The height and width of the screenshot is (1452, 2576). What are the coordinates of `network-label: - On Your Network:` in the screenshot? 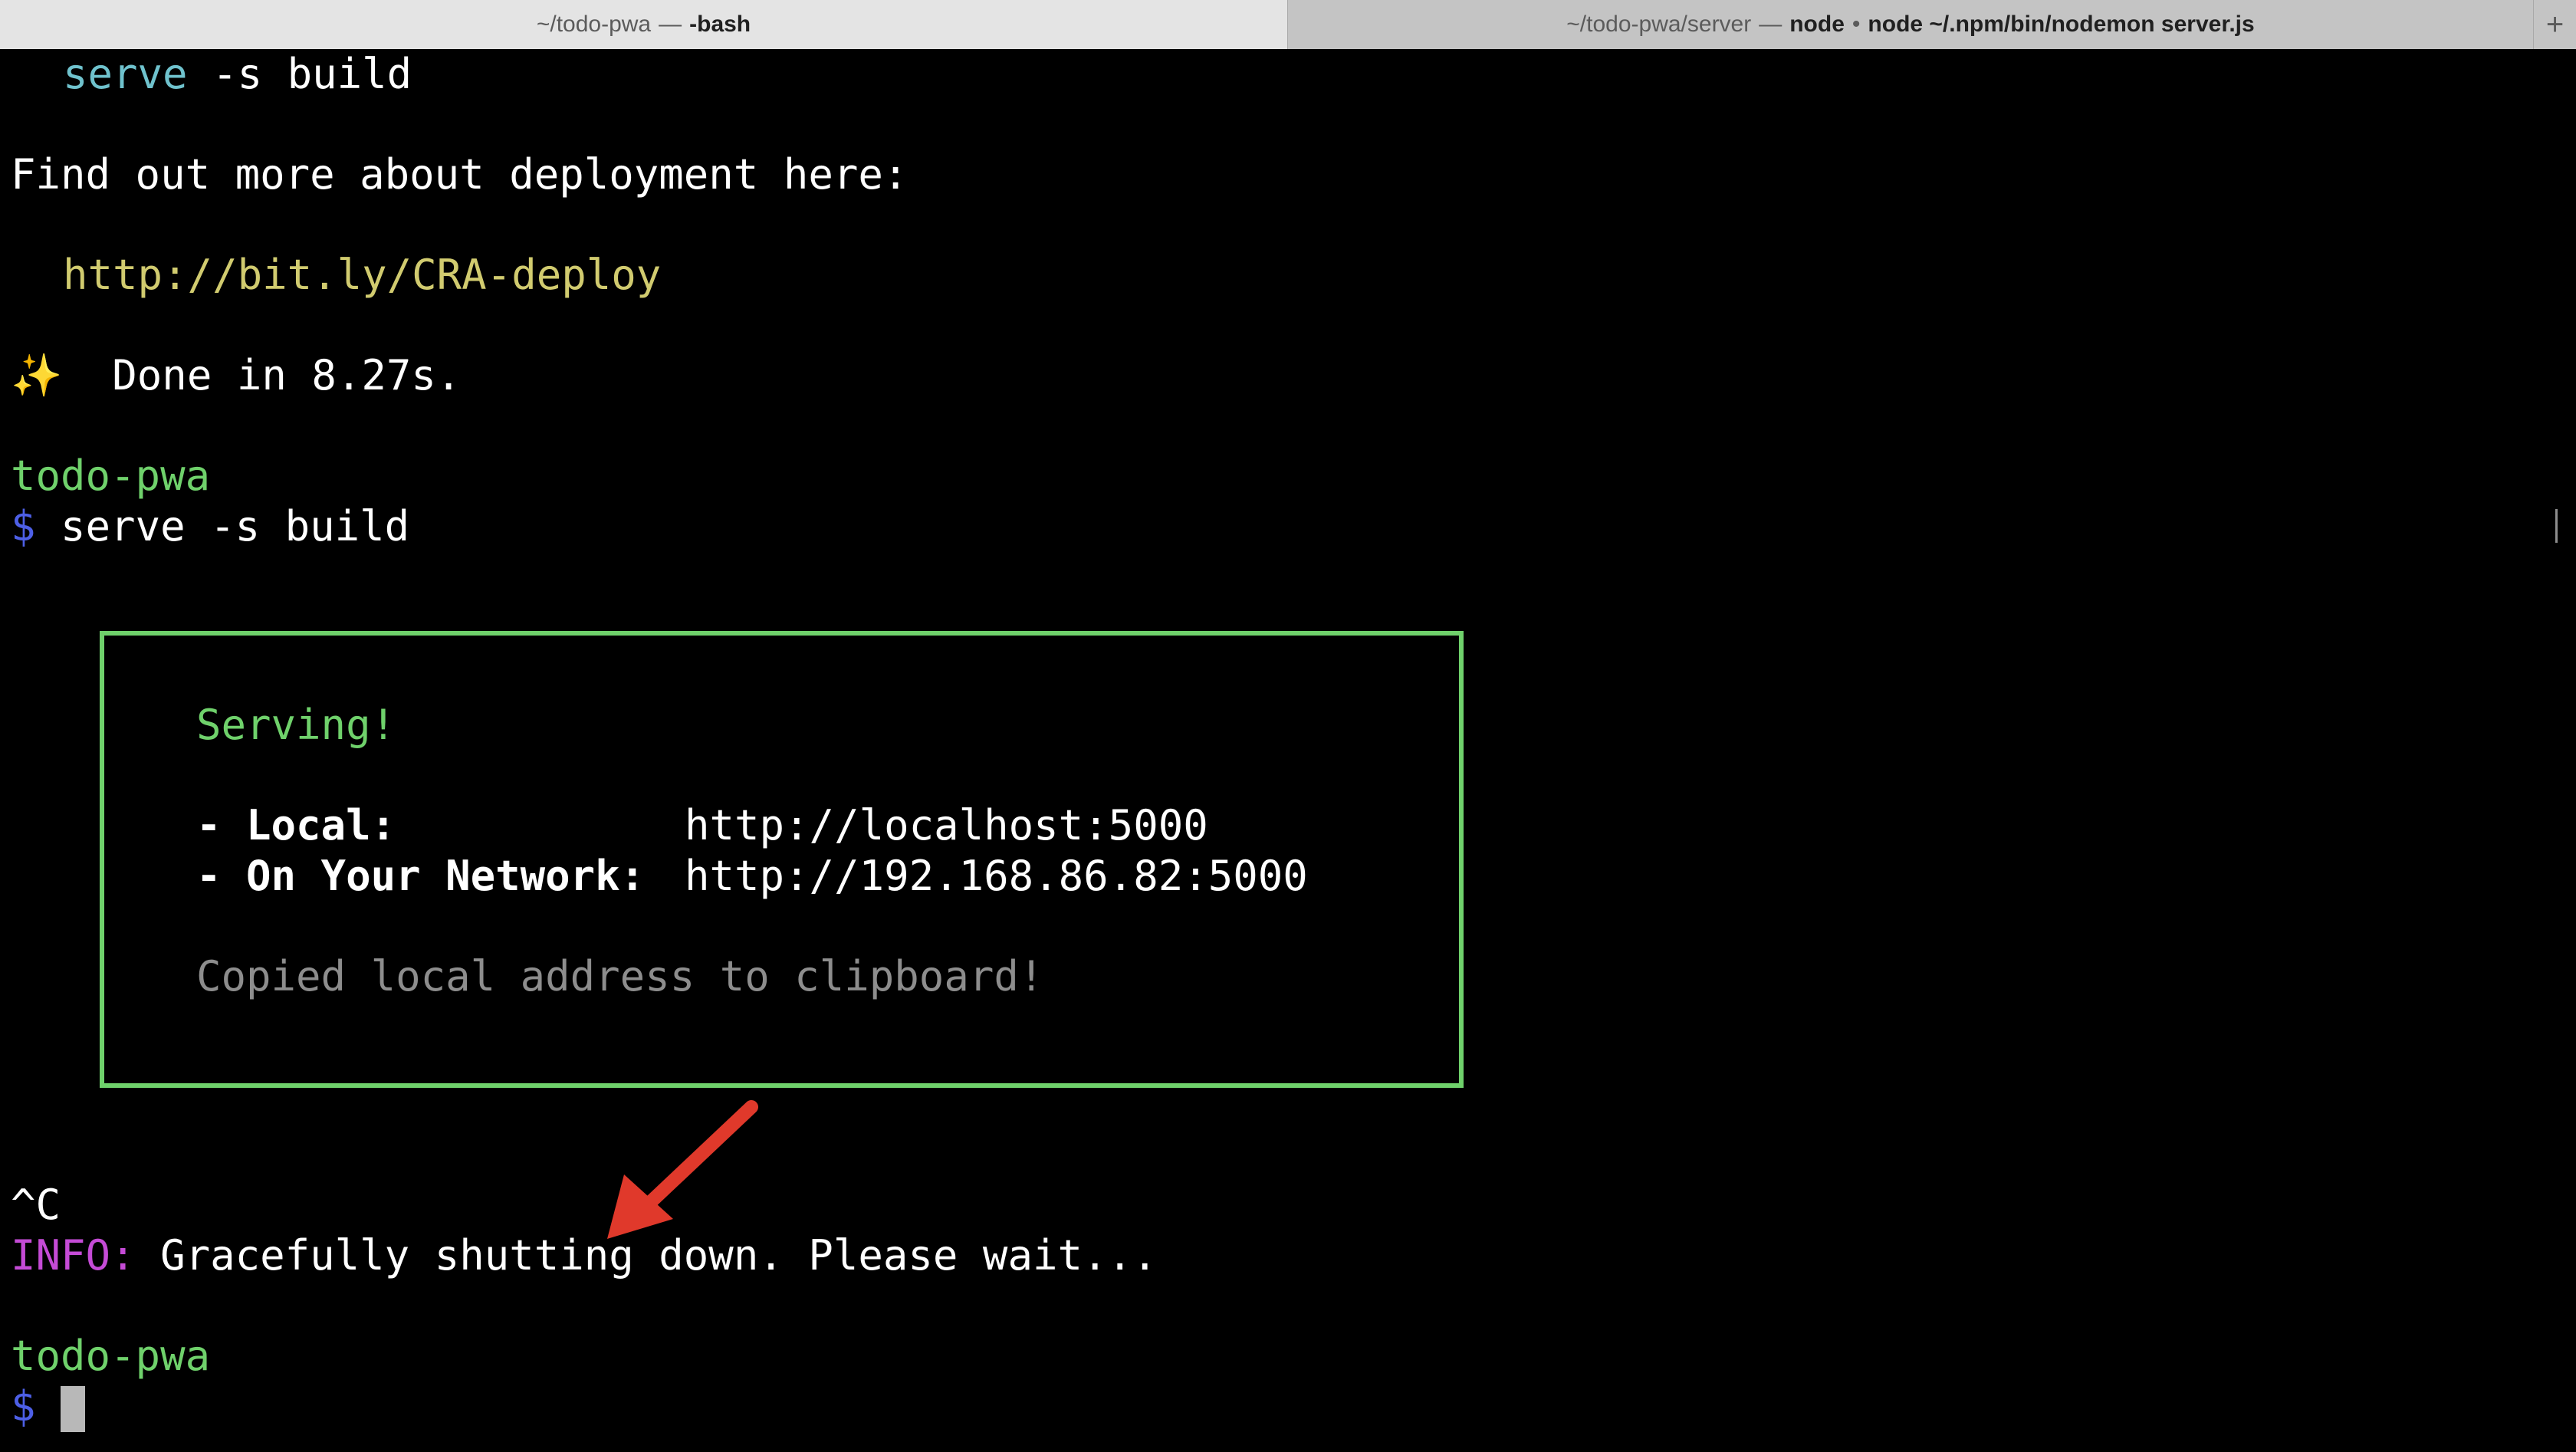 It's located at (421, 876).